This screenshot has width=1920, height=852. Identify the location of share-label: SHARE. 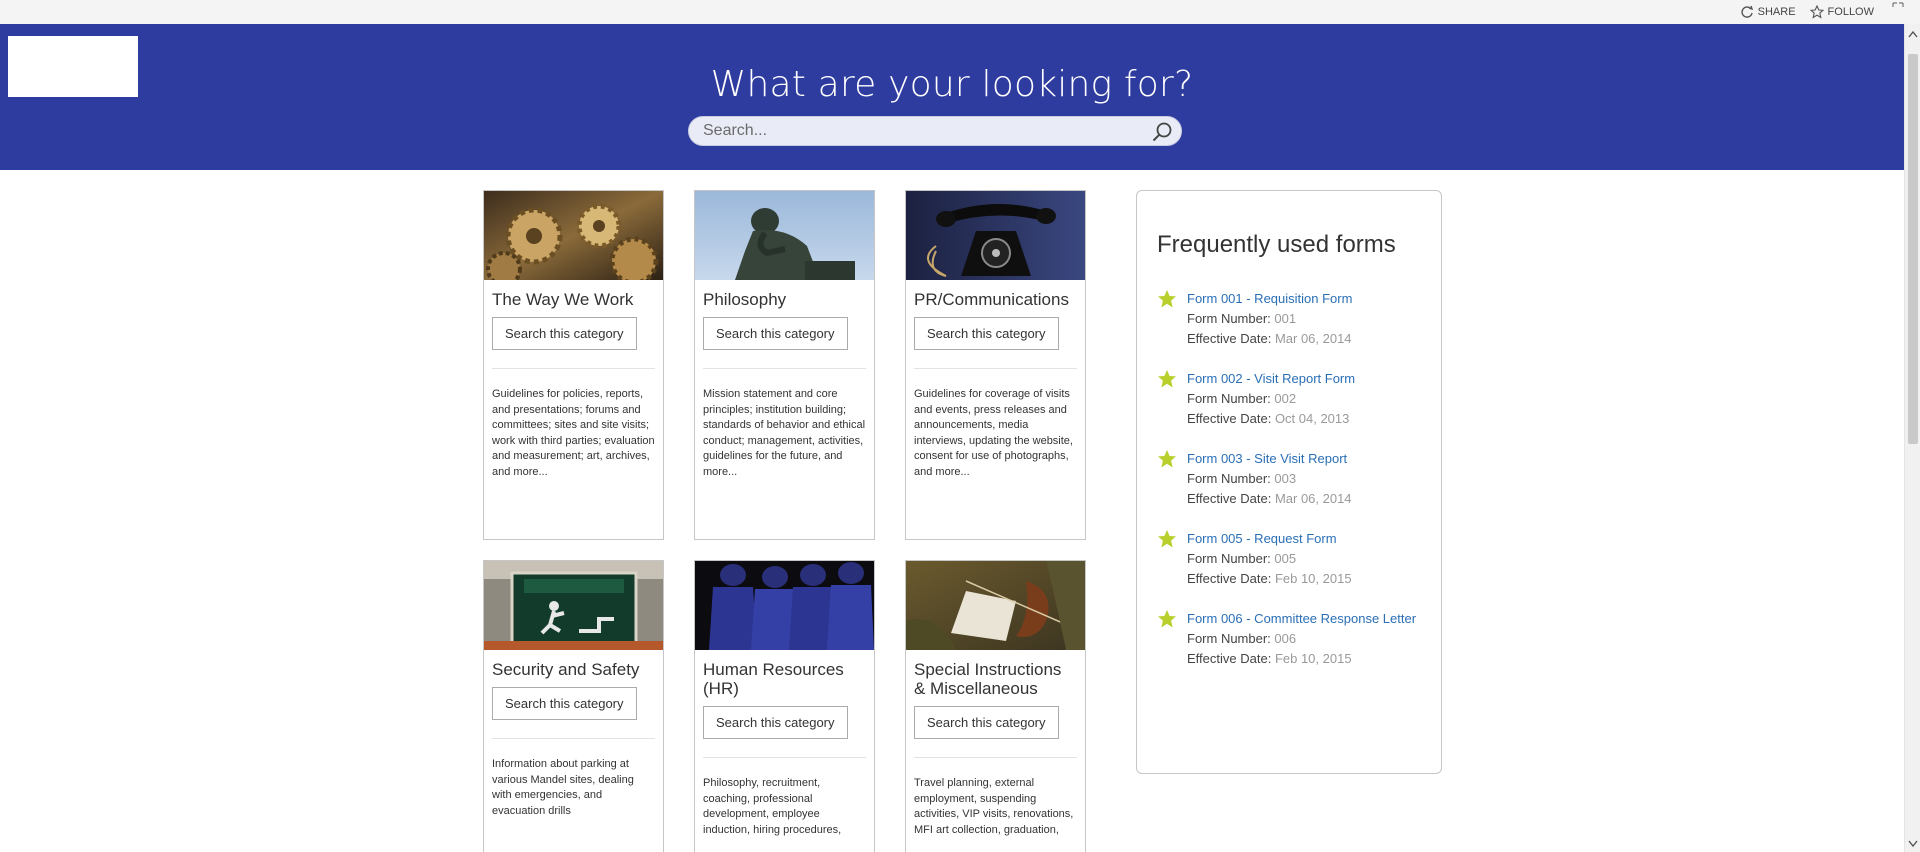
(1776, 12).